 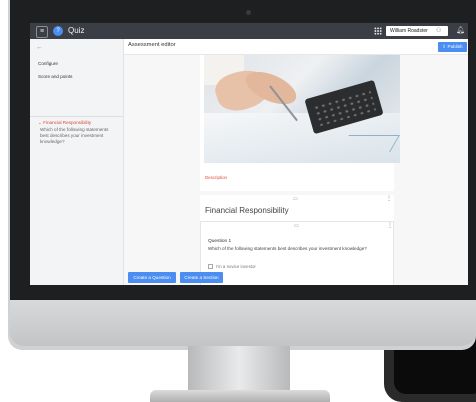 I want to click on sidebar-divider, so click(x=77, y=116).